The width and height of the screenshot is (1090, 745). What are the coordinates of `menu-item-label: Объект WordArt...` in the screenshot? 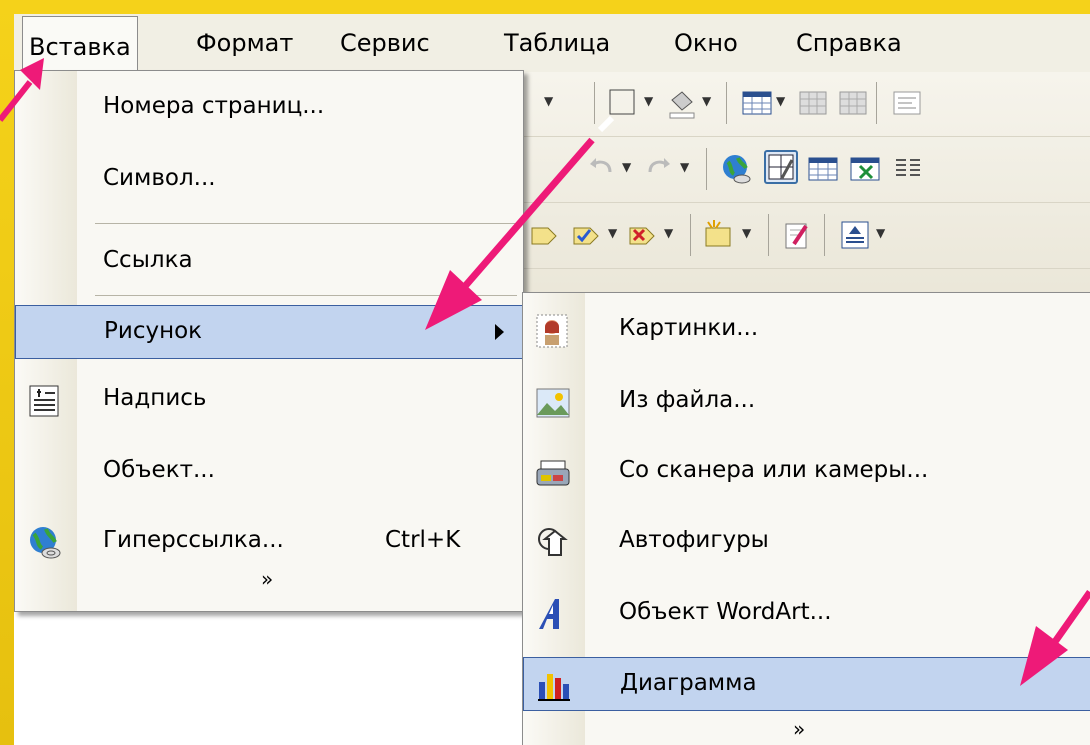 It's located at (725, 612).